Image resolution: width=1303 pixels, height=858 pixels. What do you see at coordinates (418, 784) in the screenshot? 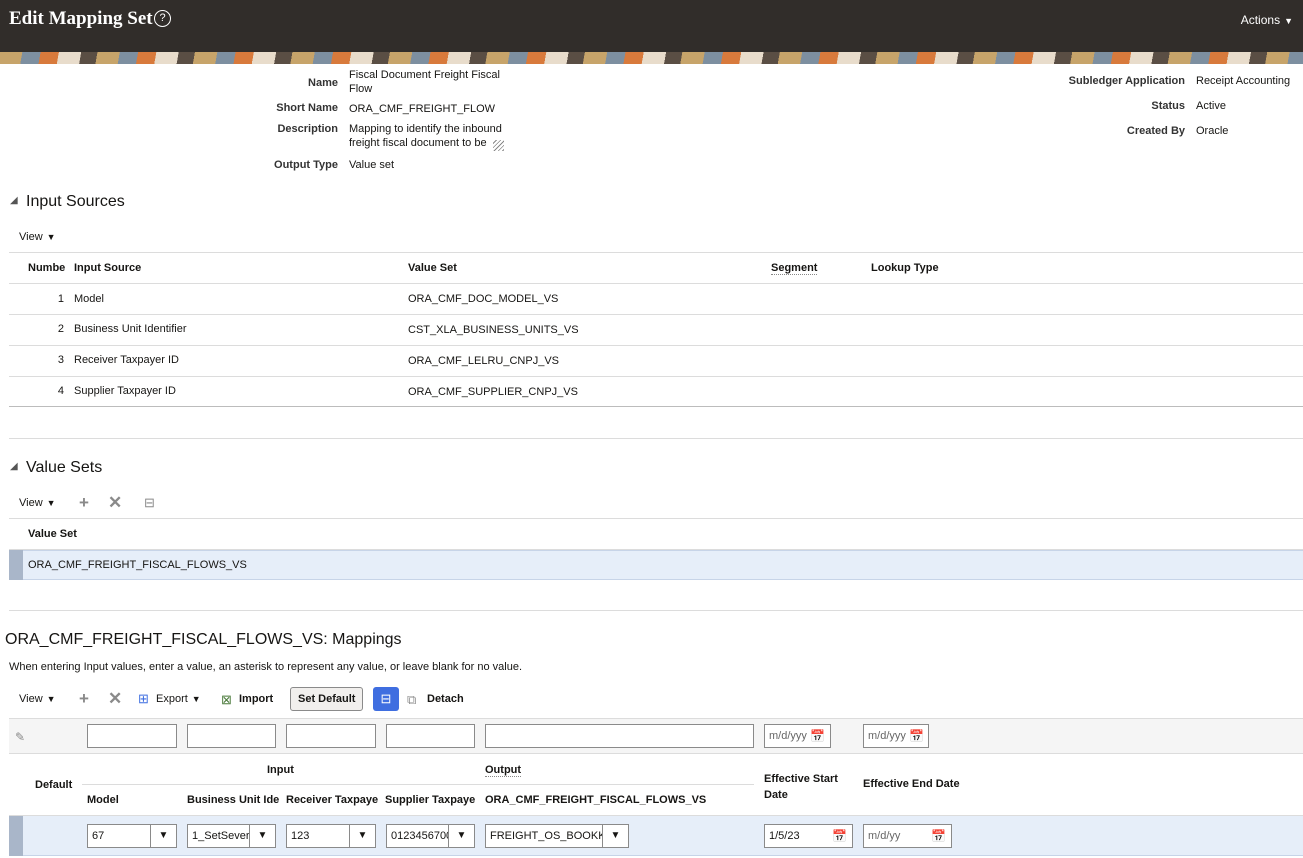
I see `header-divider` at bounding box center [418, 784].